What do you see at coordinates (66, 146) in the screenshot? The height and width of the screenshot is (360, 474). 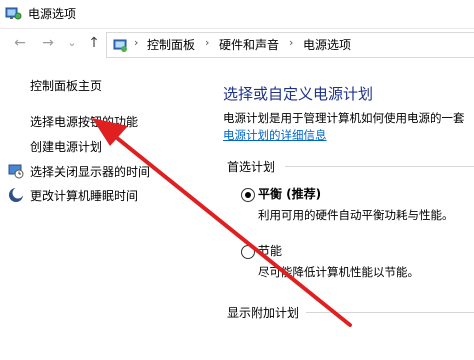 I see `sidebar-item-create-plan: 创建电源计划` at bounding box center [66, 146].